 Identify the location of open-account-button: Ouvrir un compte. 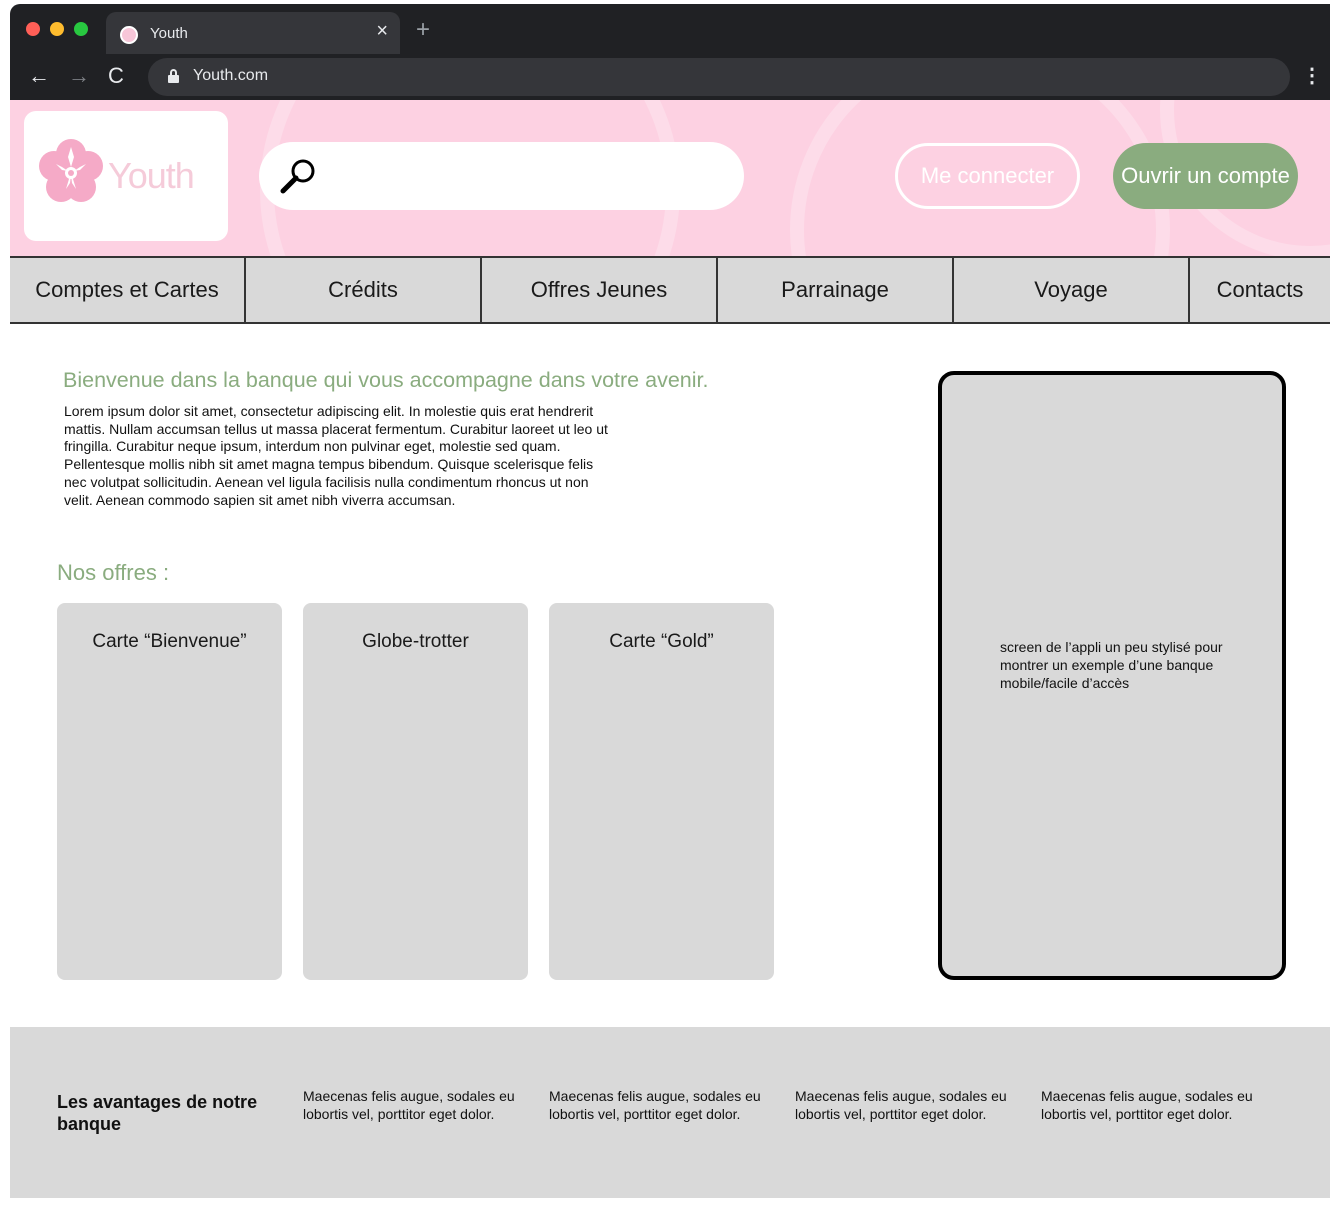
(1205, 176).